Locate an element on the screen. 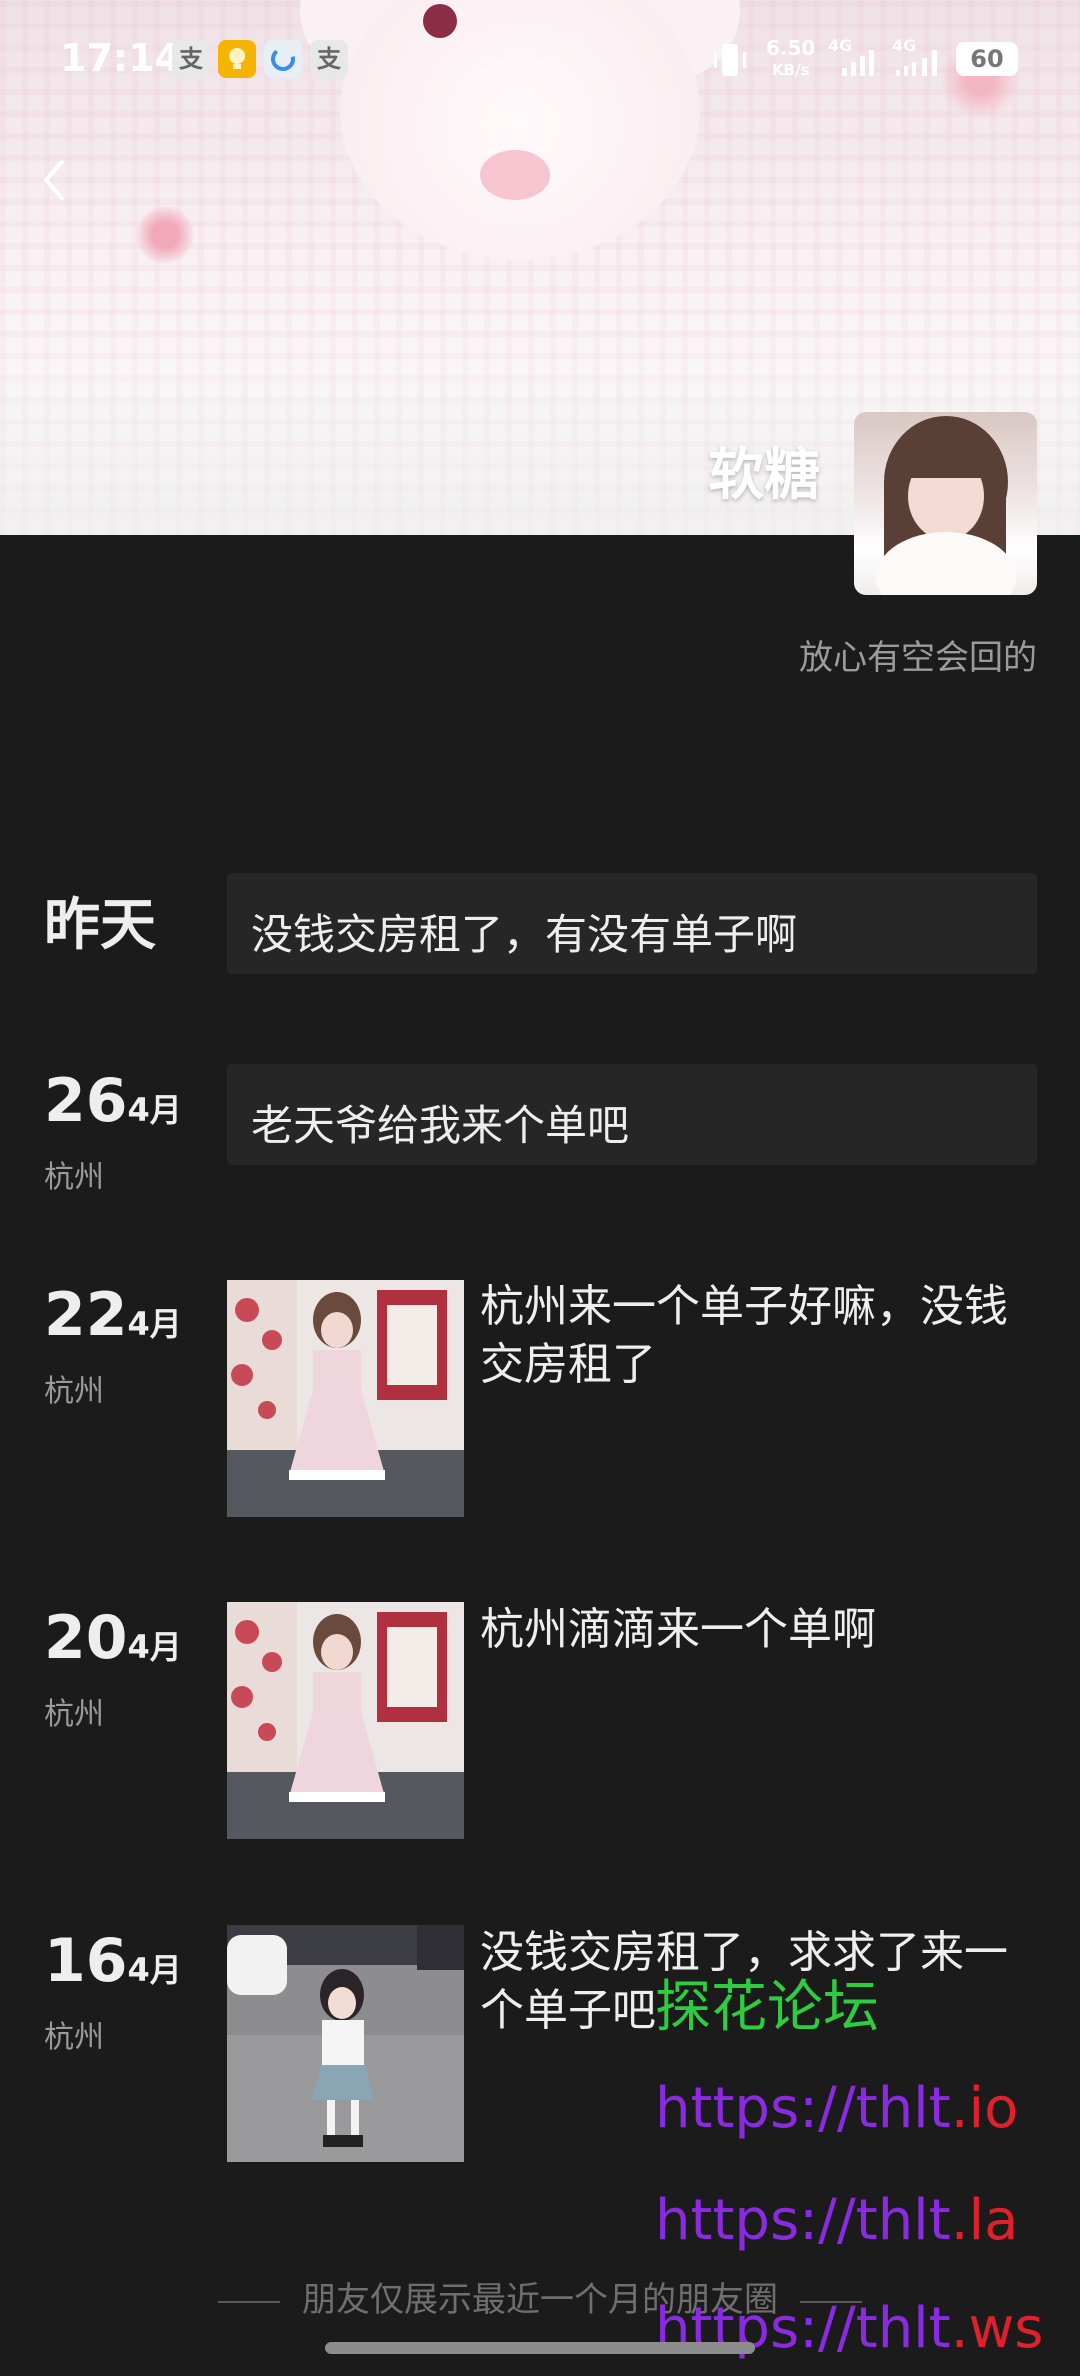  battery-indicator: 60 is located at coordinates (987, 59).